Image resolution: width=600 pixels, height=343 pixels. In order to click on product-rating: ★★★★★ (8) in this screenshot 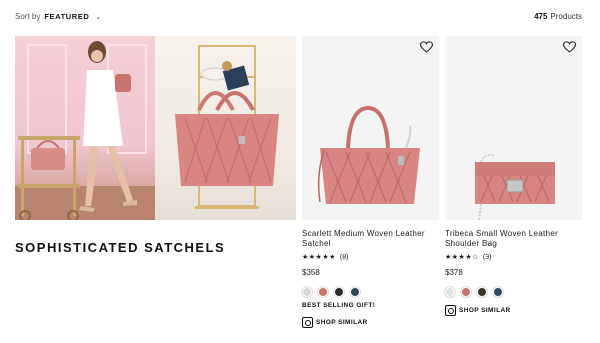, I will do `click(325, 257)`.